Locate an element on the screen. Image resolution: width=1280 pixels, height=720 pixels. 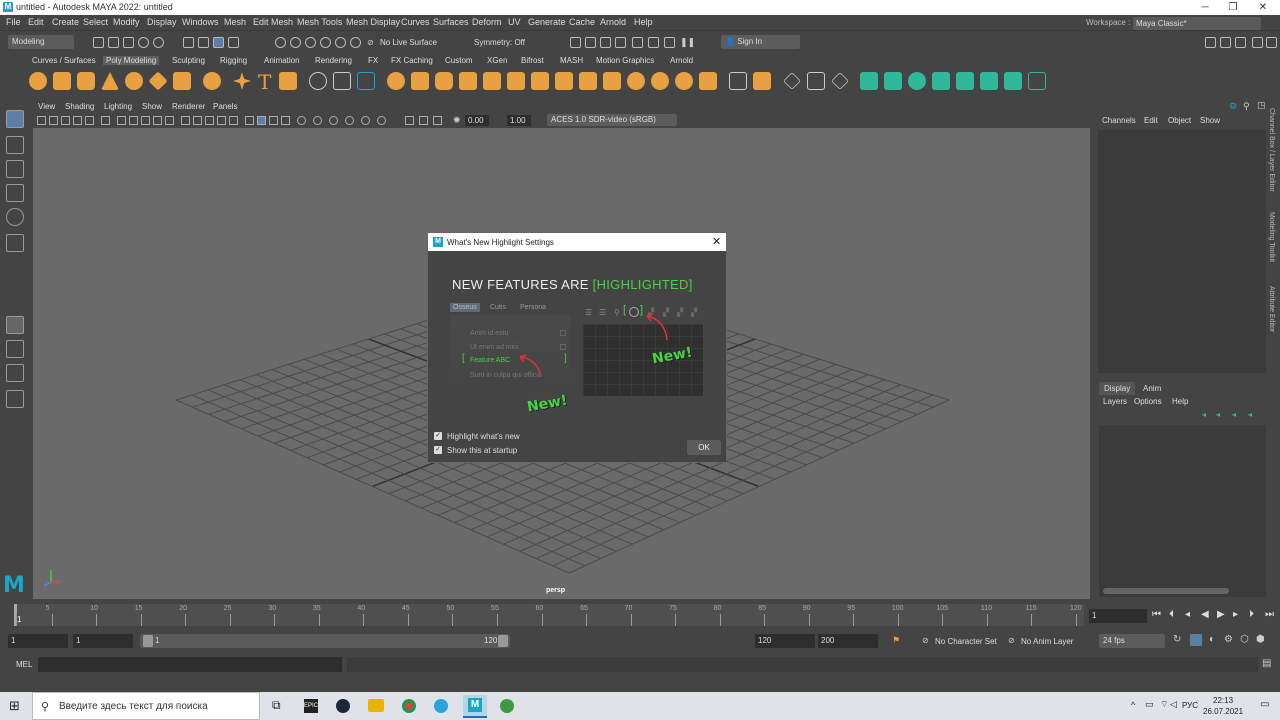
side-tab-attribute-editor: Attribute Editor is located at coordinates (1271, 309).